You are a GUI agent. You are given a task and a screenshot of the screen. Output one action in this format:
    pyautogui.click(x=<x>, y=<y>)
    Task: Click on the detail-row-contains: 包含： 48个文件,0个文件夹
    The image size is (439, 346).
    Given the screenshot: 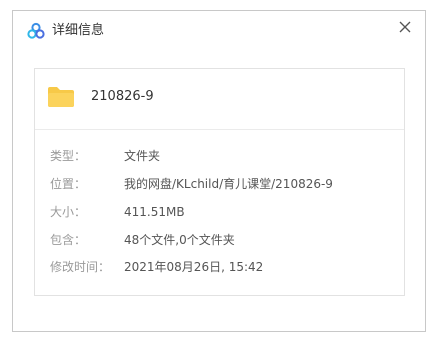 What is the action you would take?
    pyautogui.click(x=219, y=240)
    